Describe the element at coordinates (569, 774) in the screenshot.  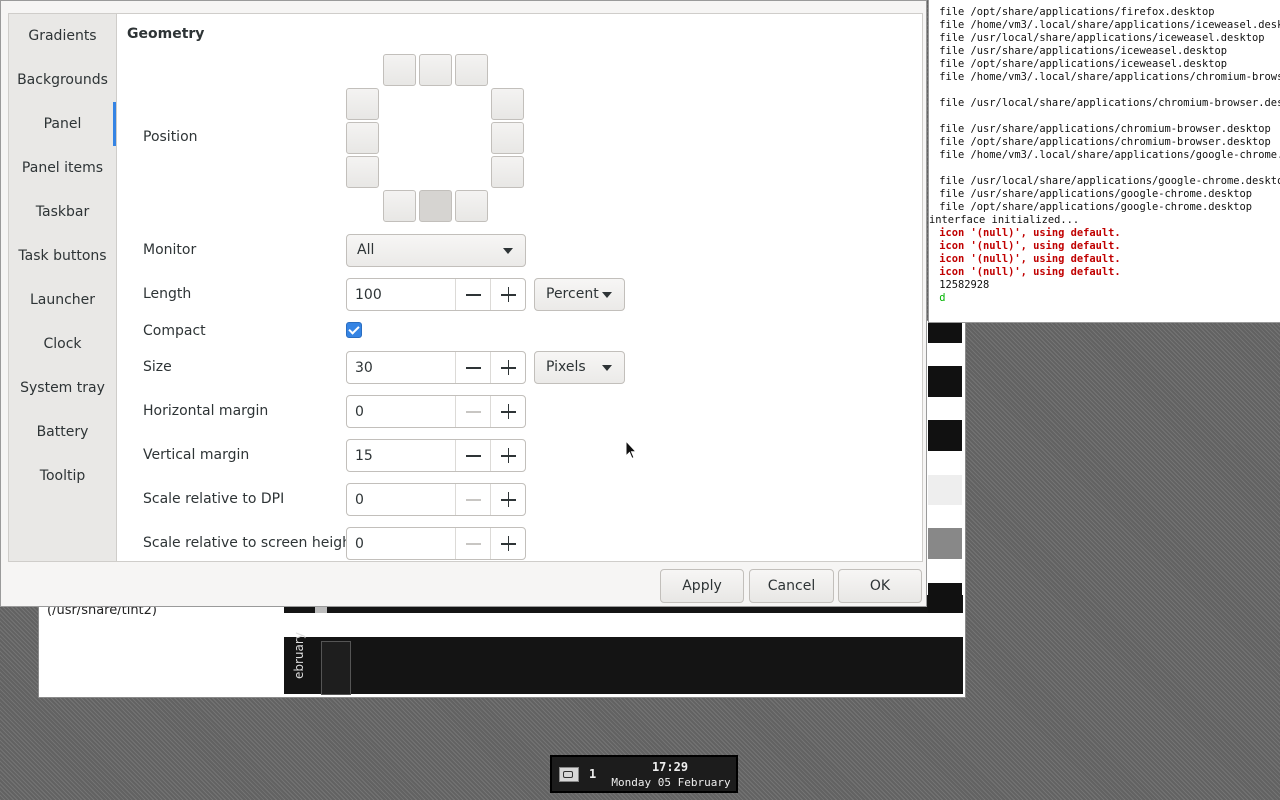
I see `window-task-icon` at that location.